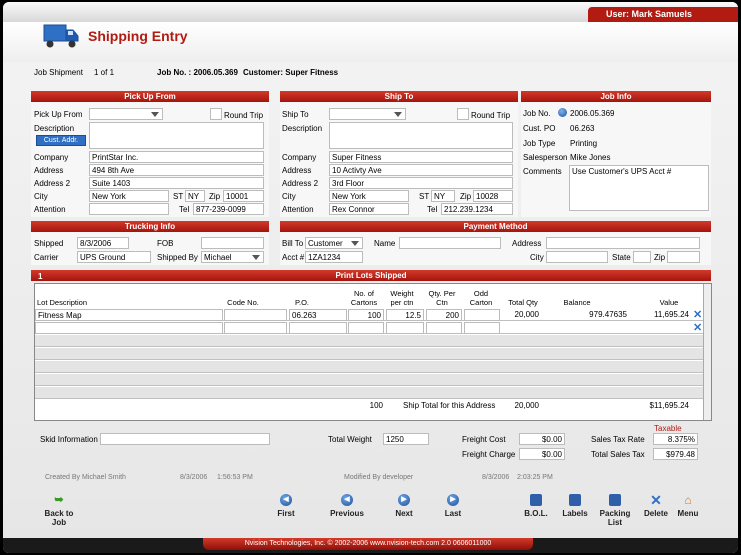  What do you see at coordinates (590, 157) in the screenshot?
I see `jobinfo-salesperson-value: Mike Jones` at bounding box center [590, 157].